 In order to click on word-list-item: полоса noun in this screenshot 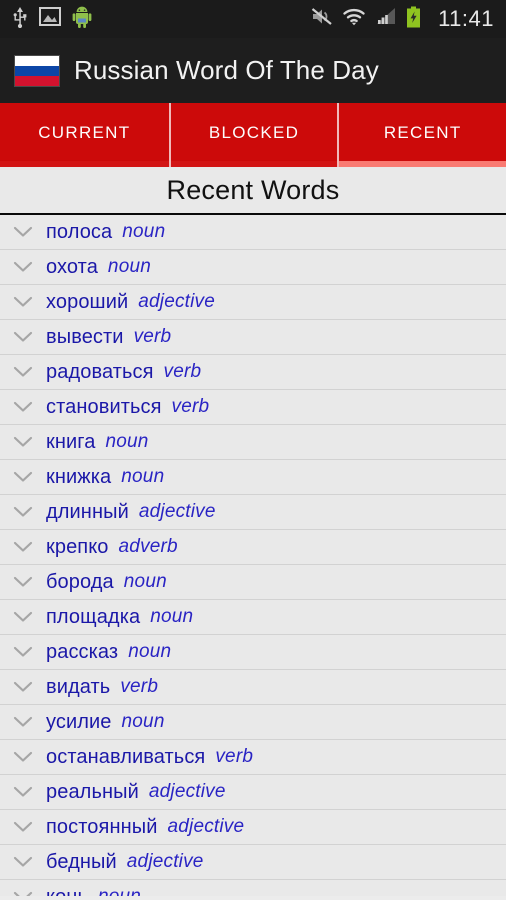, I will do `click(253, 232)`.